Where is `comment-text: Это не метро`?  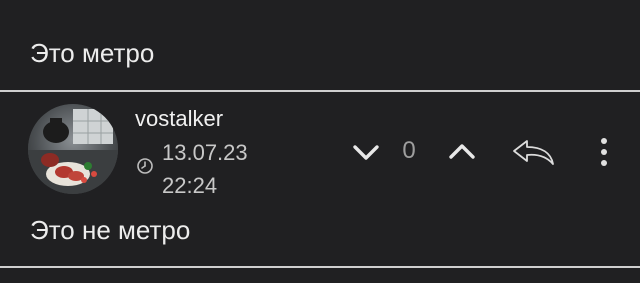
comment-text: Это не метро is located at coordinates (110, 230).